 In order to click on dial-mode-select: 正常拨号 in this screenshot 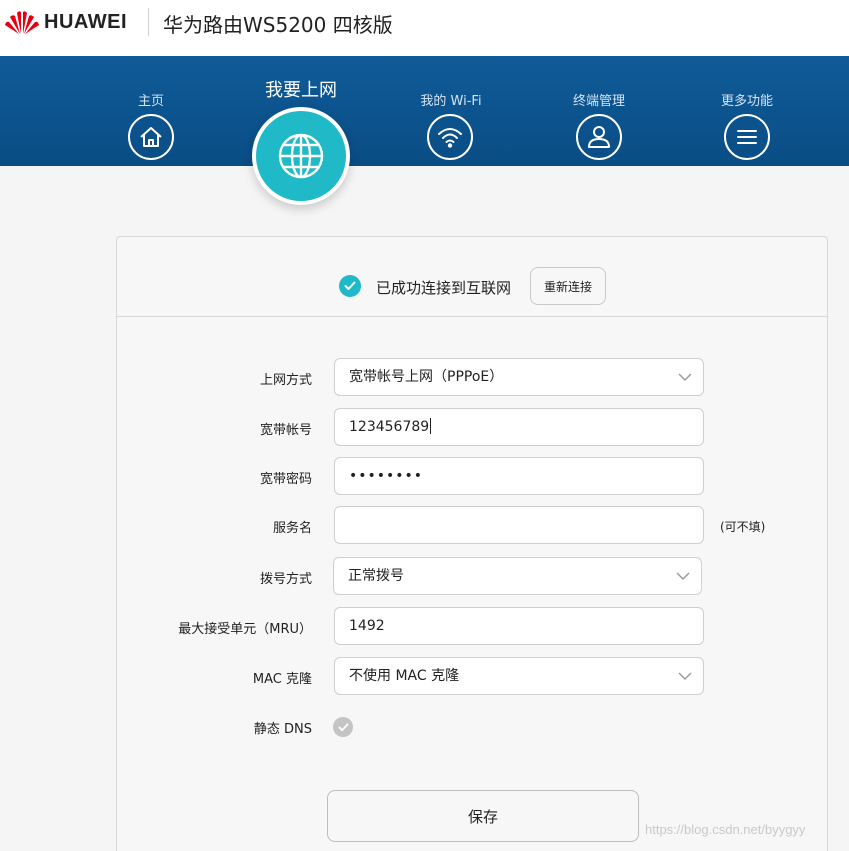, I will do `click(517, 576)`.